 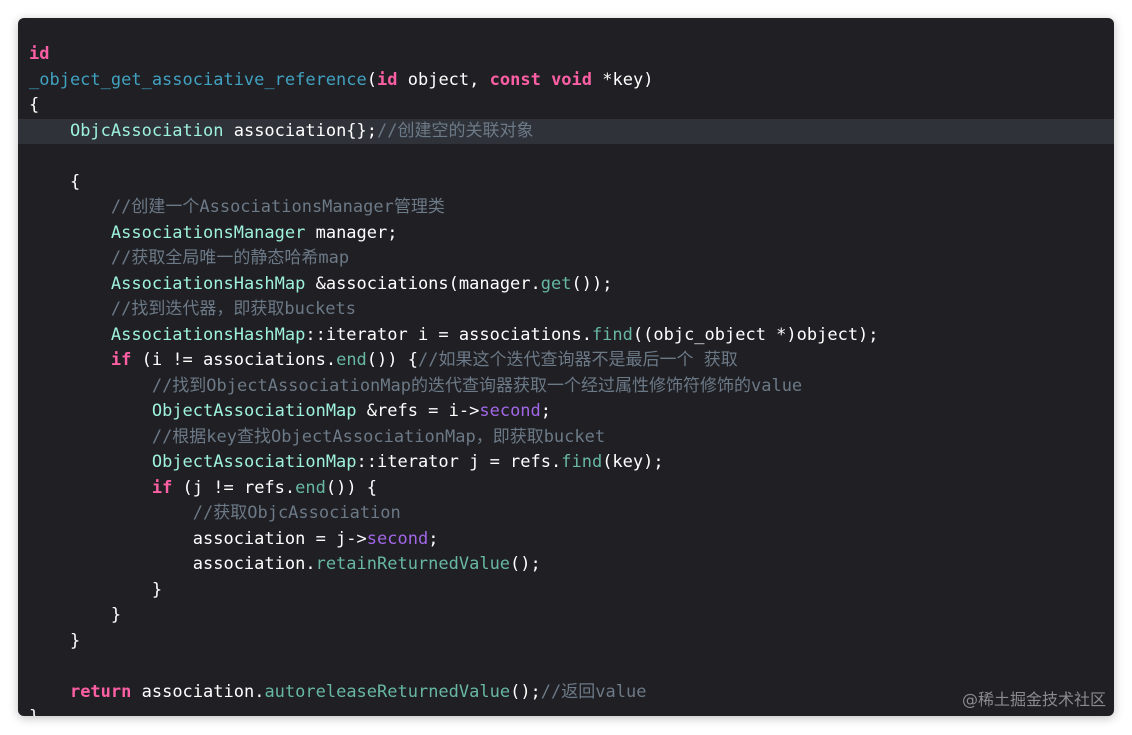 I want to click on code-token: (j != refs., so click(x=234, y=487).